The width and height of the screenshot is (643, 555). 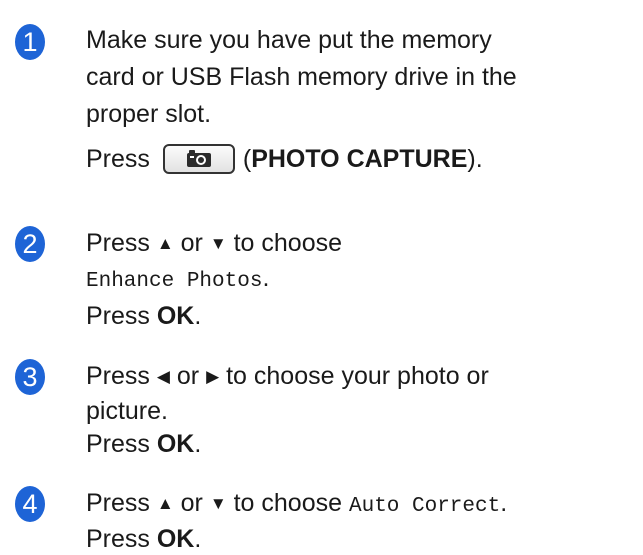 What do you see at coordinates (301, 77) in the screenshot?
I see `step-text-line: card or USB Flash memory drive in the` at bounding box center [301, 77].